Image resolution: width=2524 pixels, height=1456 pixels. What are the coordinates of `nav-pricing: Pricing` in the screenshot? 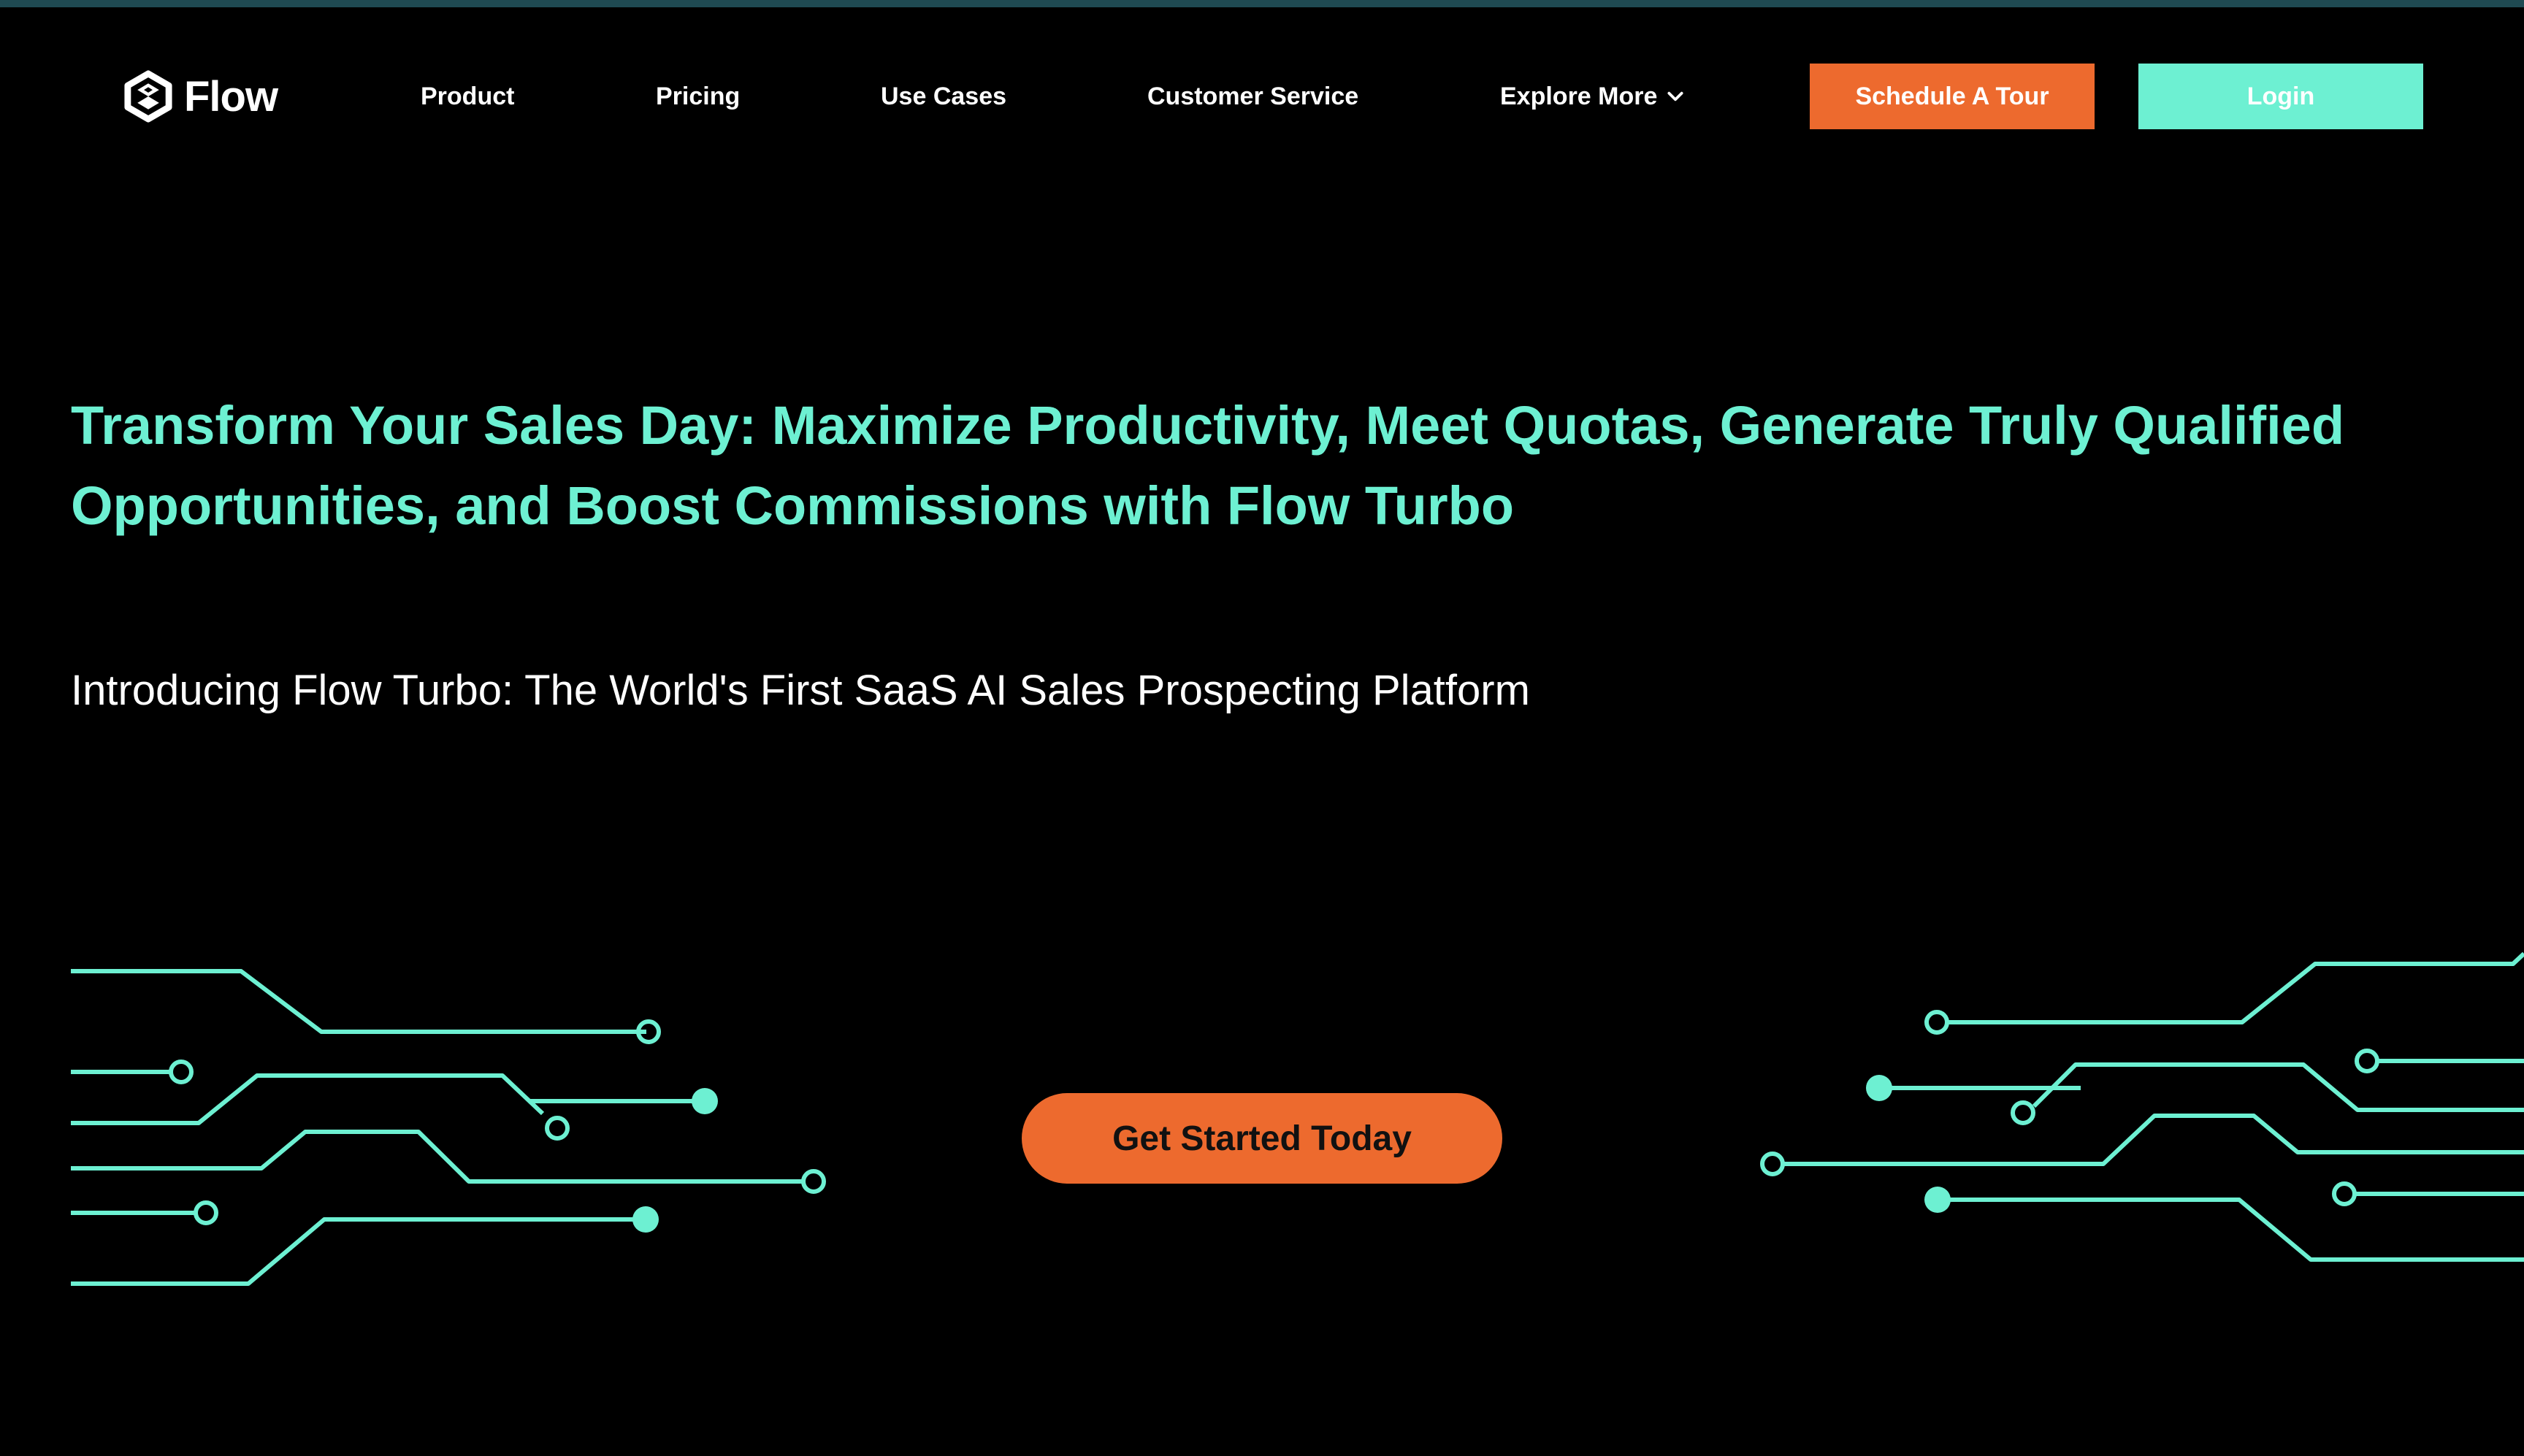 It's located at (698, 96).